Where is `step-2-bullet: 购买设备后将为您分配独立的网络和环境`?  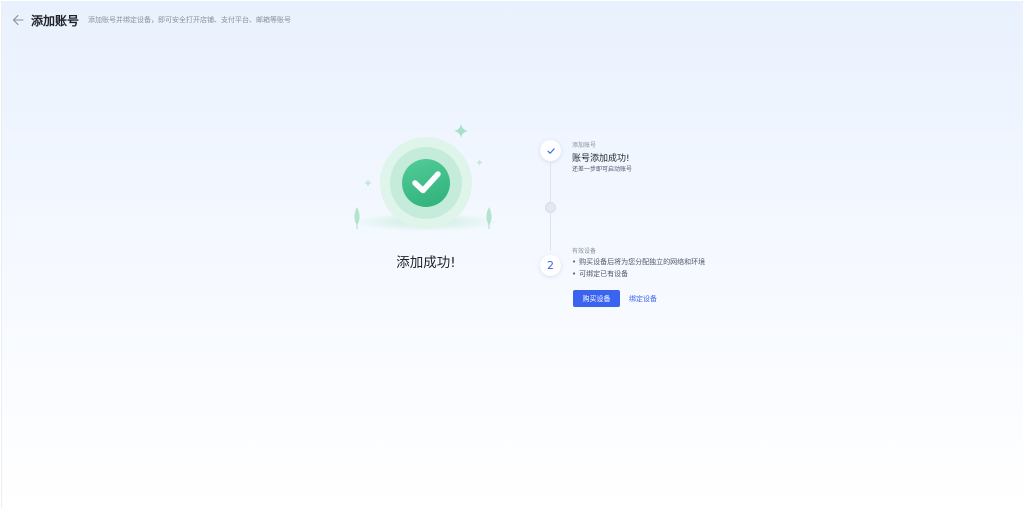
step-2-bullet: 购买设备后将为您分配独立的网络和环境 is located at coordinates (638, 262).